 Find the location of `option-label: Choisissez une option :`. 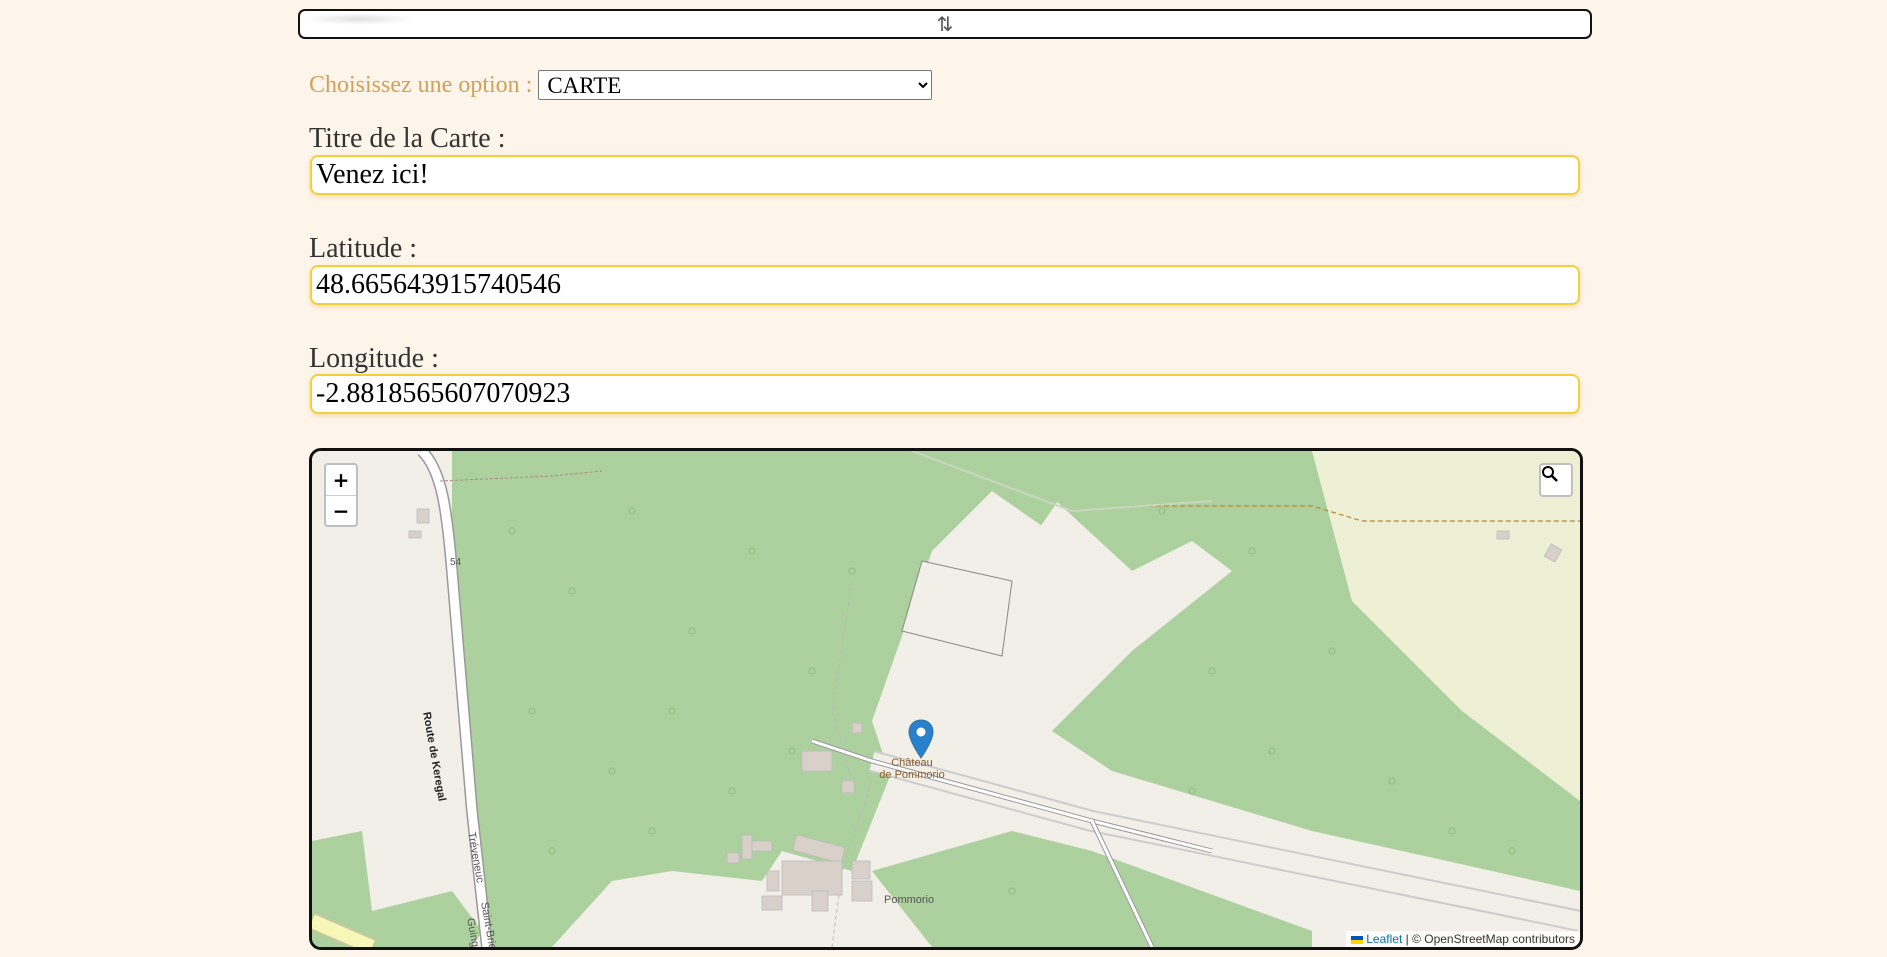

option-label: Choisissez une option : is located at coordinates (421, 84).